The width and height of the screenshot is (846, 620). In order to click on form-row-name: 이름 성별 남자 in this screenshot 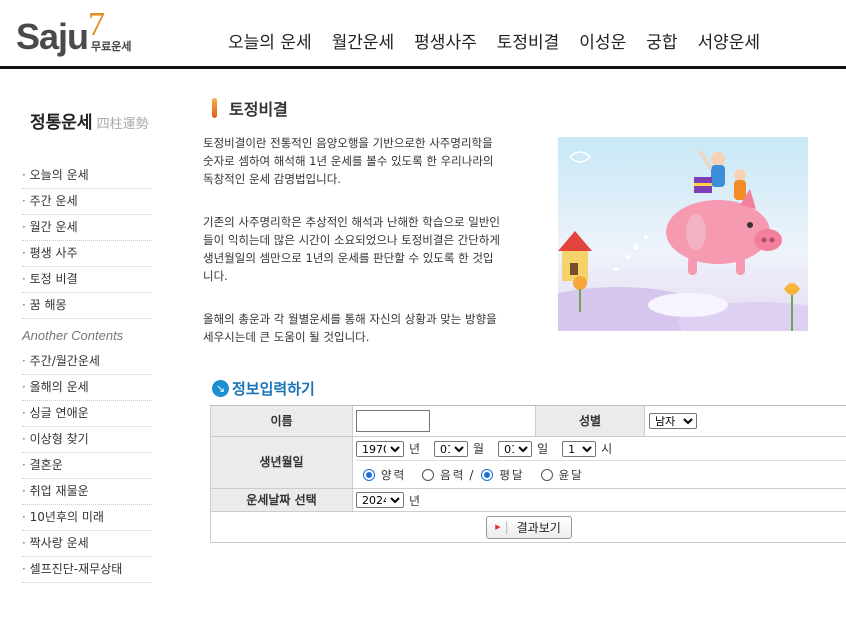, I will do `click(528, 421)`.